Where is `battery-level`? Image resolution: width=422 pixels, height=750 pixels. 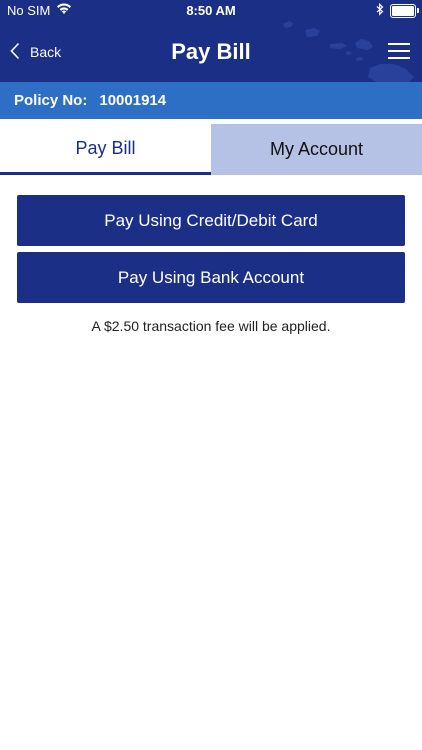
battery-level is located at coordinates (403, 11).